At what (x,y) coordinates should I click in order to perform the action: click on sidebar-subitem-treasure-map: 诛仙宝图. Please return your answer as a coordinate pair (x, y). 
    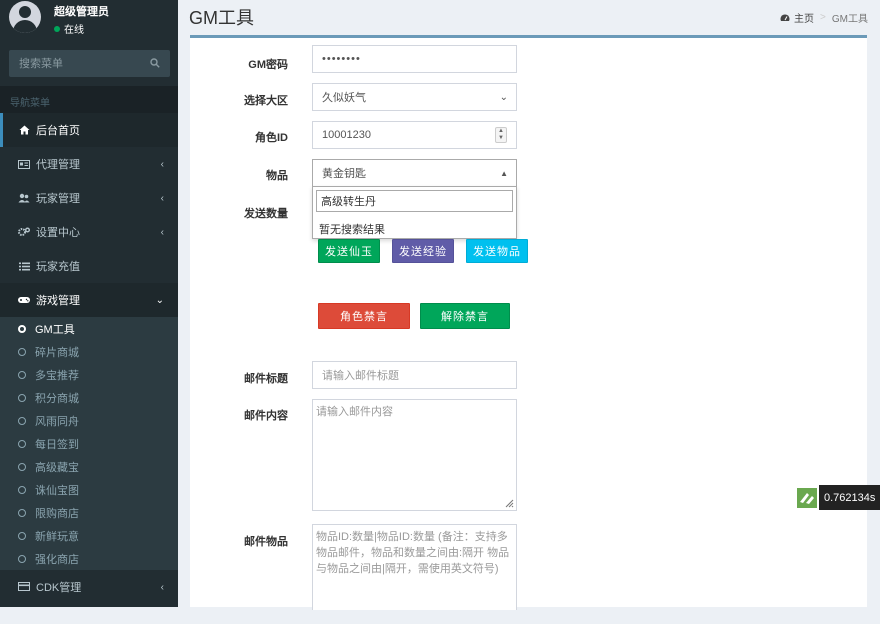
    Looking at the image, I should click on (89, 489).